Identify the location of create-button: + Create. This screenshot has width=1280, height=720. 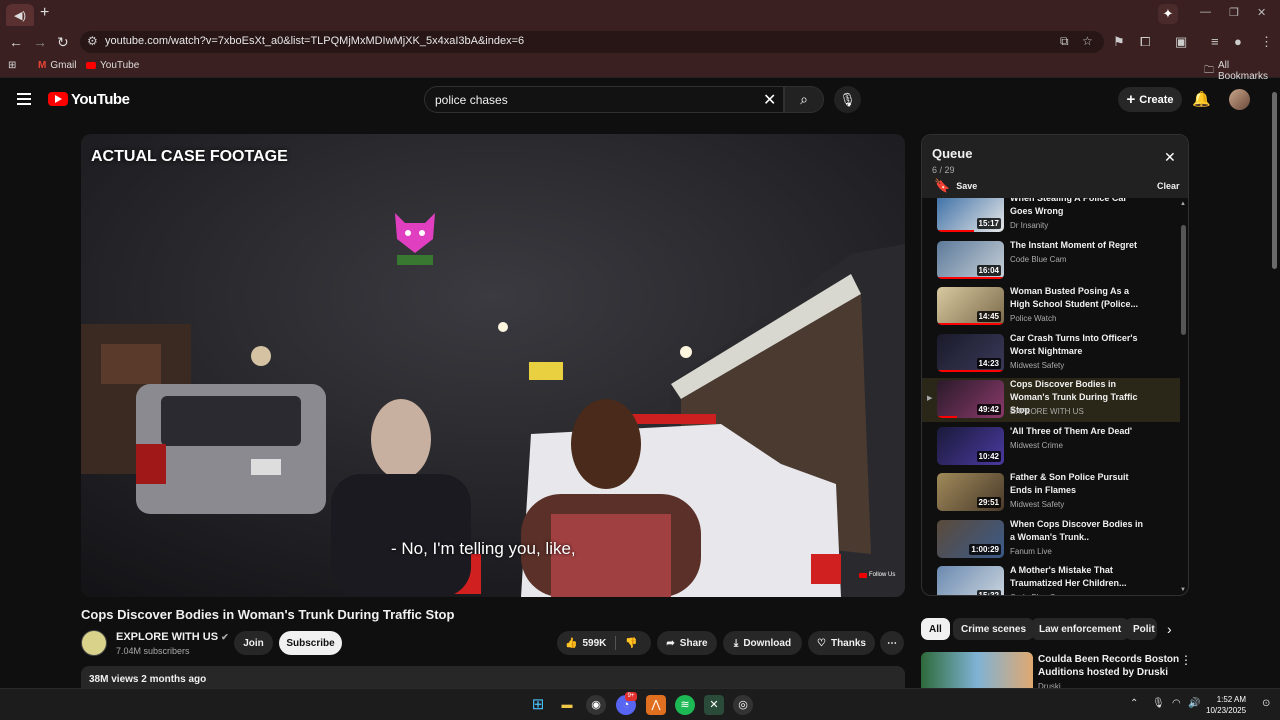
(1150, 99).